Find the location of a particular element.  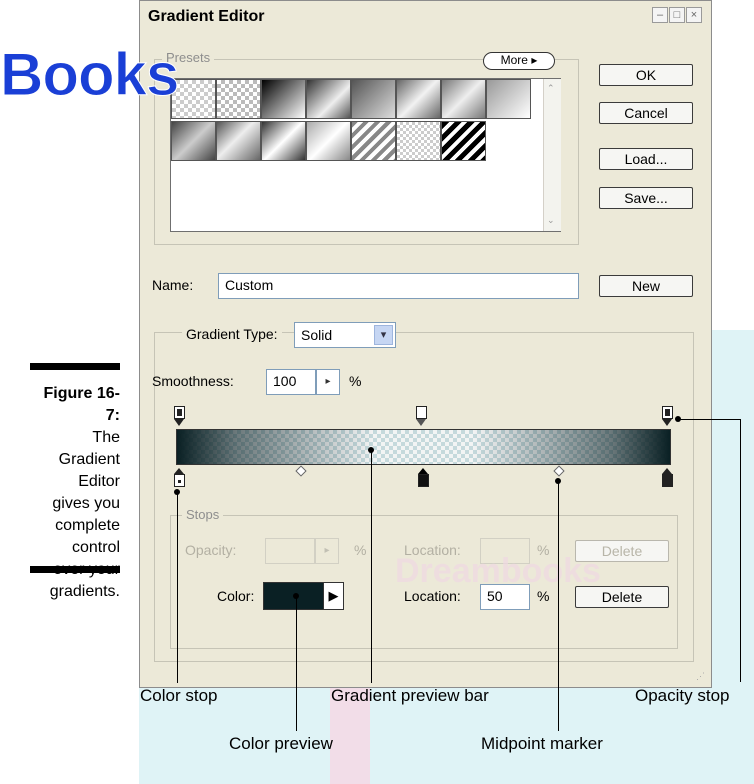

gradient-preview-bar is located at coordinates (423, 447).